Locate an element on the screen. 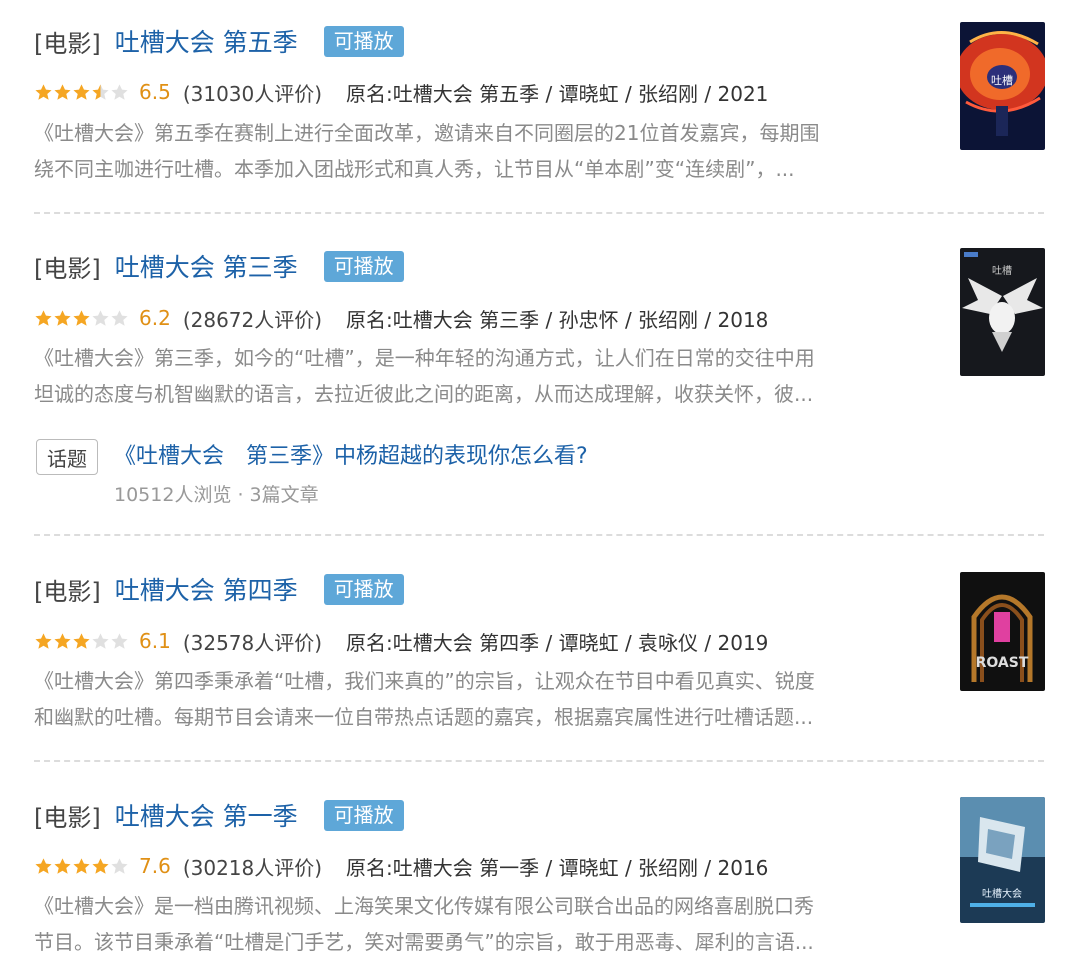 The image size is (1080, 976). rating-value: 6.2 is located at coordinates (155, 318).